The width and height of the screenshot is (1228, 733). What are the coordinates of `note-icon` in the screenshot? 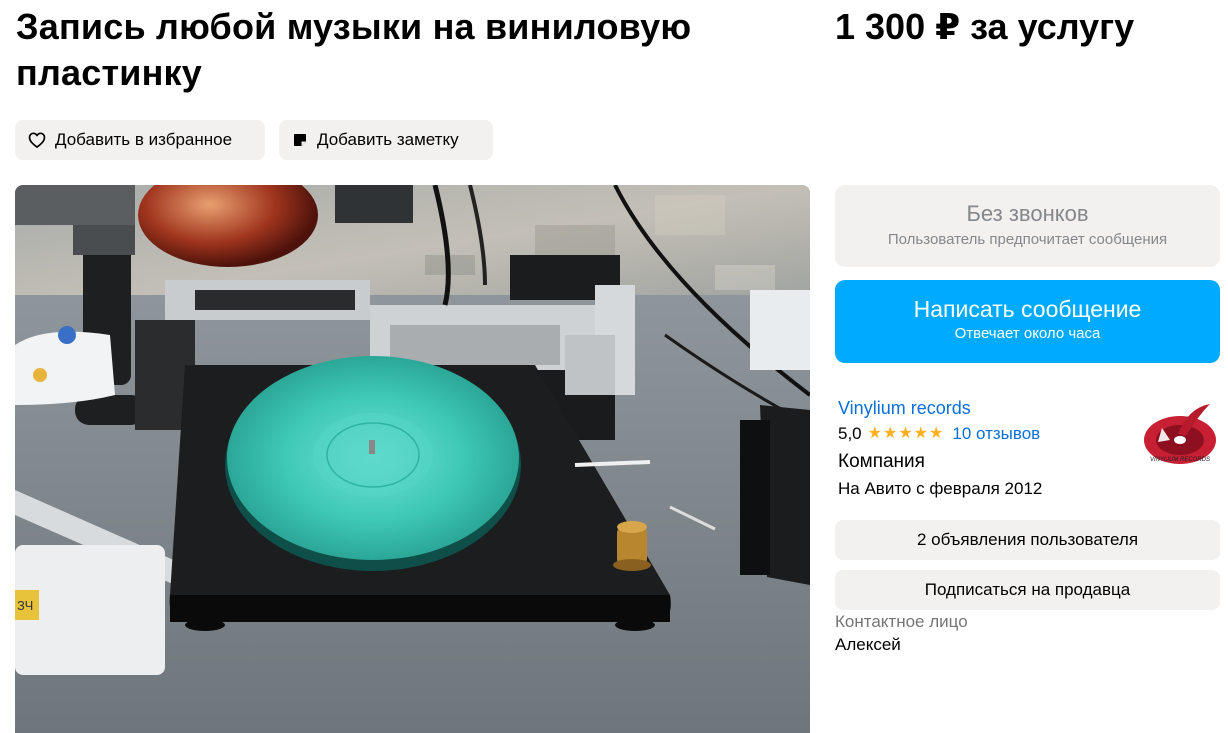 It's located at (300, 140).